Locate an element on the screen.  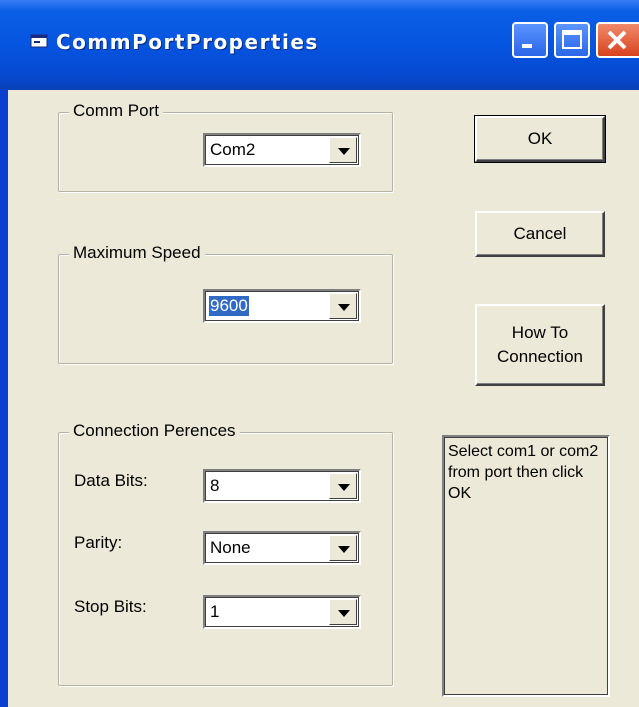
stop-bits-label: Stop Bits: is located at coordinates (110, 606).